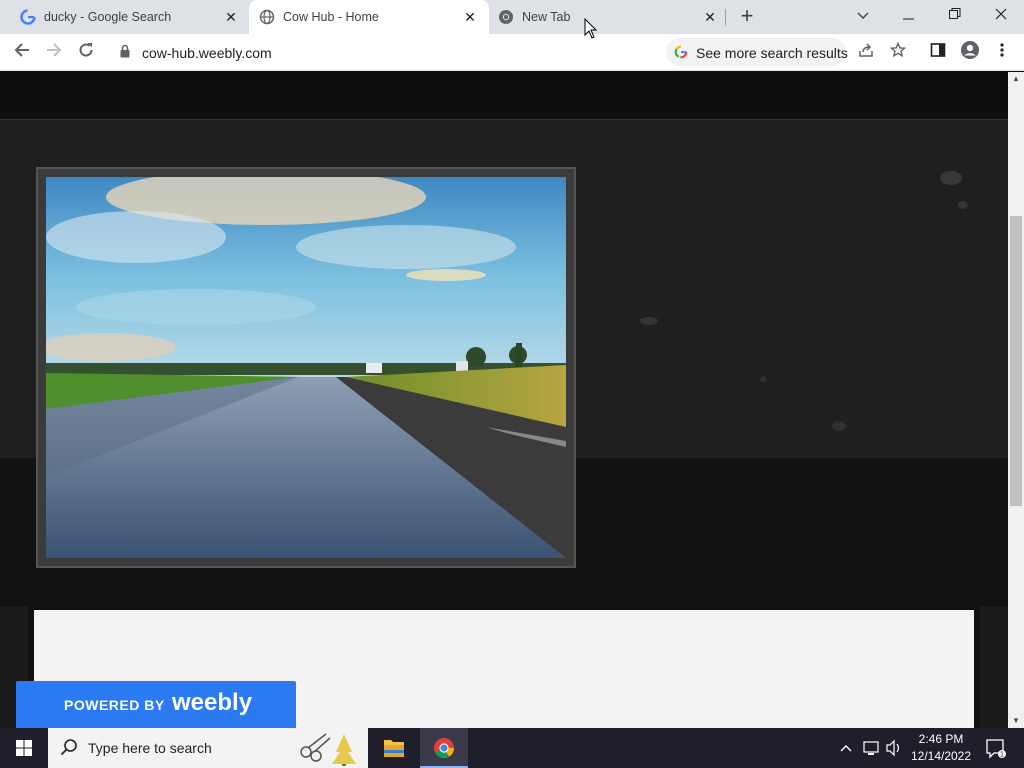 This screenshot has height=768, width=1024. What do you see at coordinates (941, 748) in the screenshot?
I see `taskbar-clock: 2:46 PM 12/14/2022` at bounding box center [941, 748].